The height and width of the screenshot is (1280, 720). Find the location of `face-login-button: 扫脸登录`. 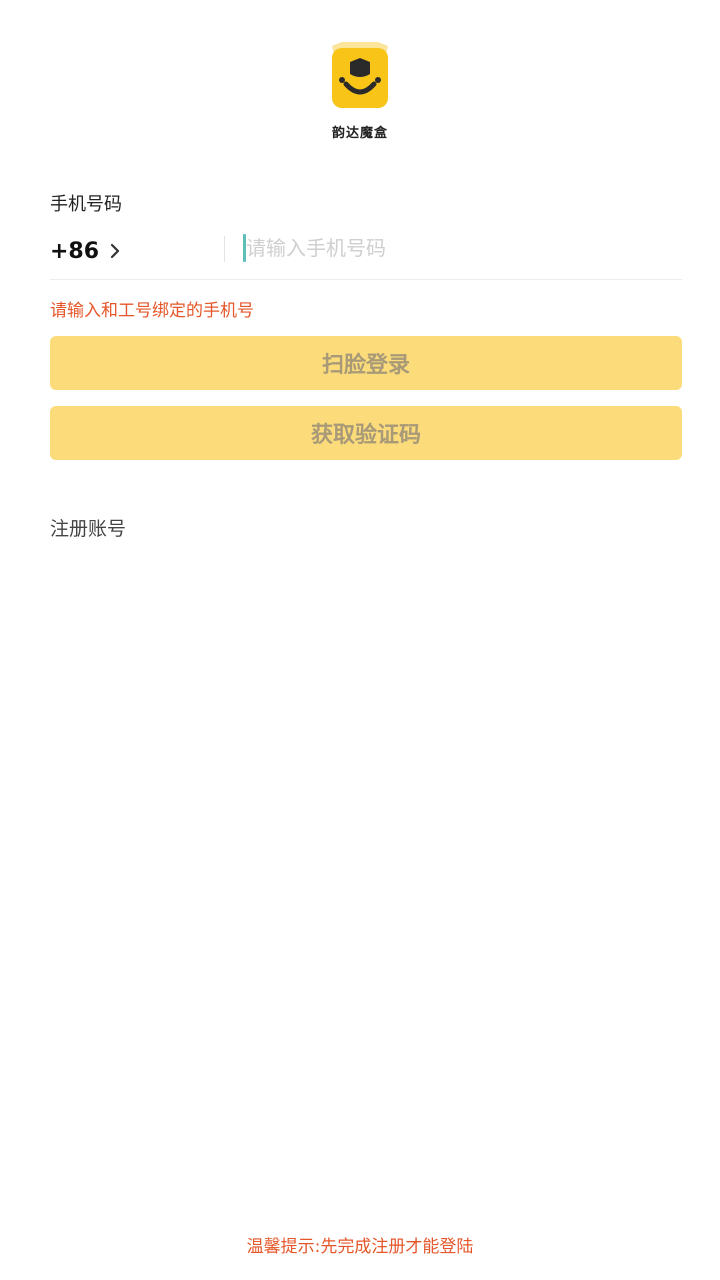

face-login-button: 扫脸登录 is located at coordinates (366, 363).